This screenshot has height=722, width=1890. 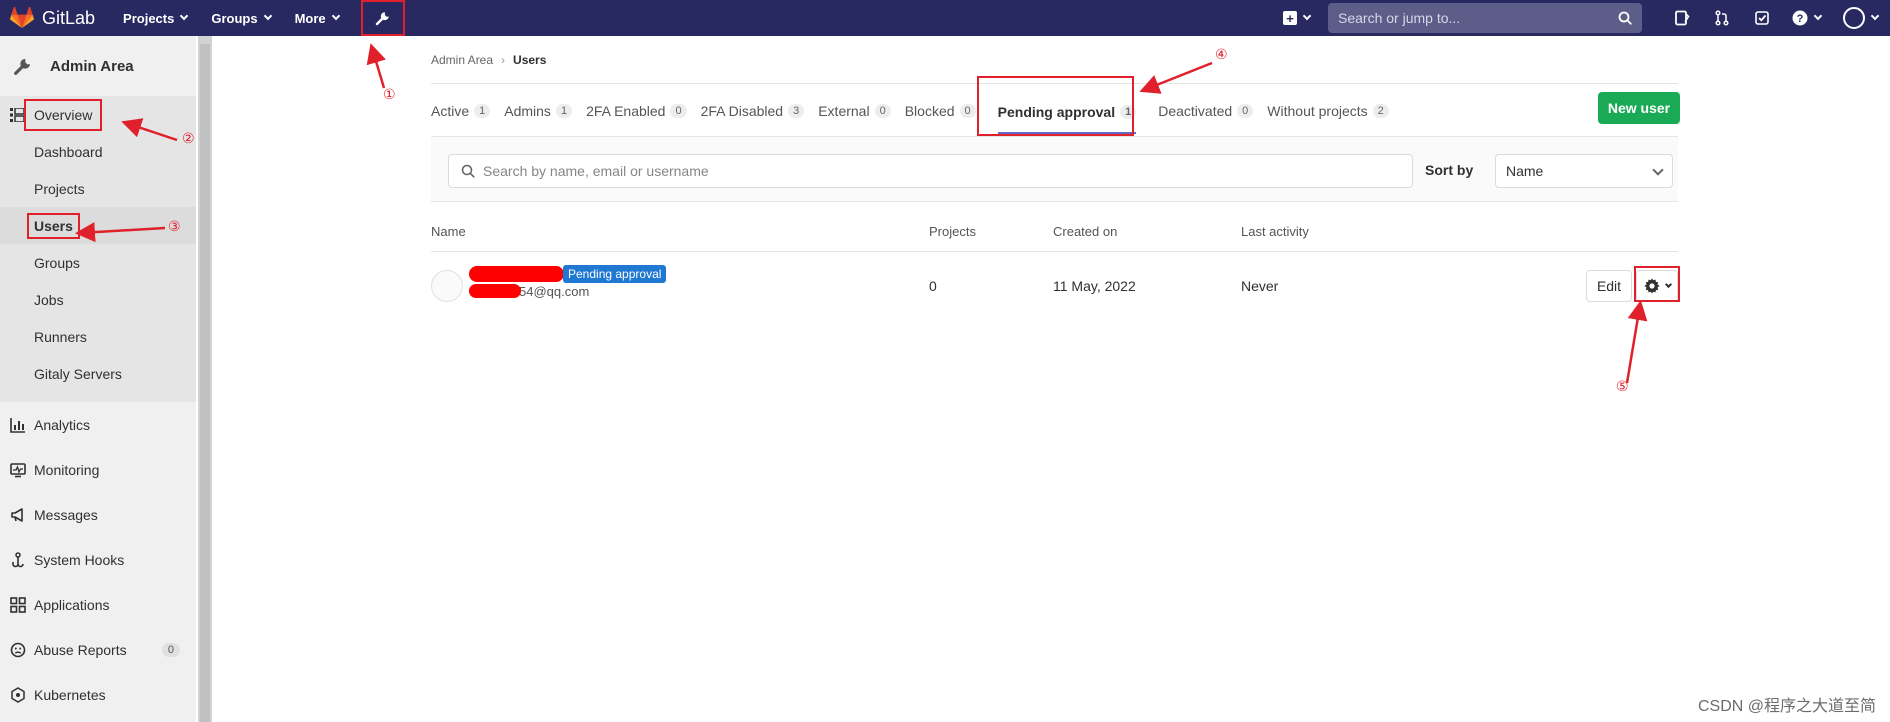 What do you see at coordinates (98, 694) in the screenshot?
I see `sidebar-item-kubernetes: Kubernetes` at bounding box center [98, 694].